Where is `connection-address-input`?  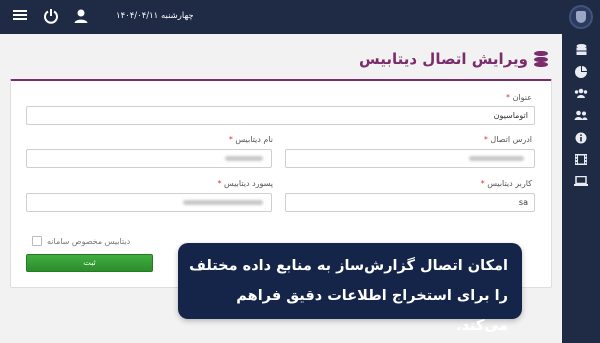
connection-address-input is located at coordinates (410, 158).